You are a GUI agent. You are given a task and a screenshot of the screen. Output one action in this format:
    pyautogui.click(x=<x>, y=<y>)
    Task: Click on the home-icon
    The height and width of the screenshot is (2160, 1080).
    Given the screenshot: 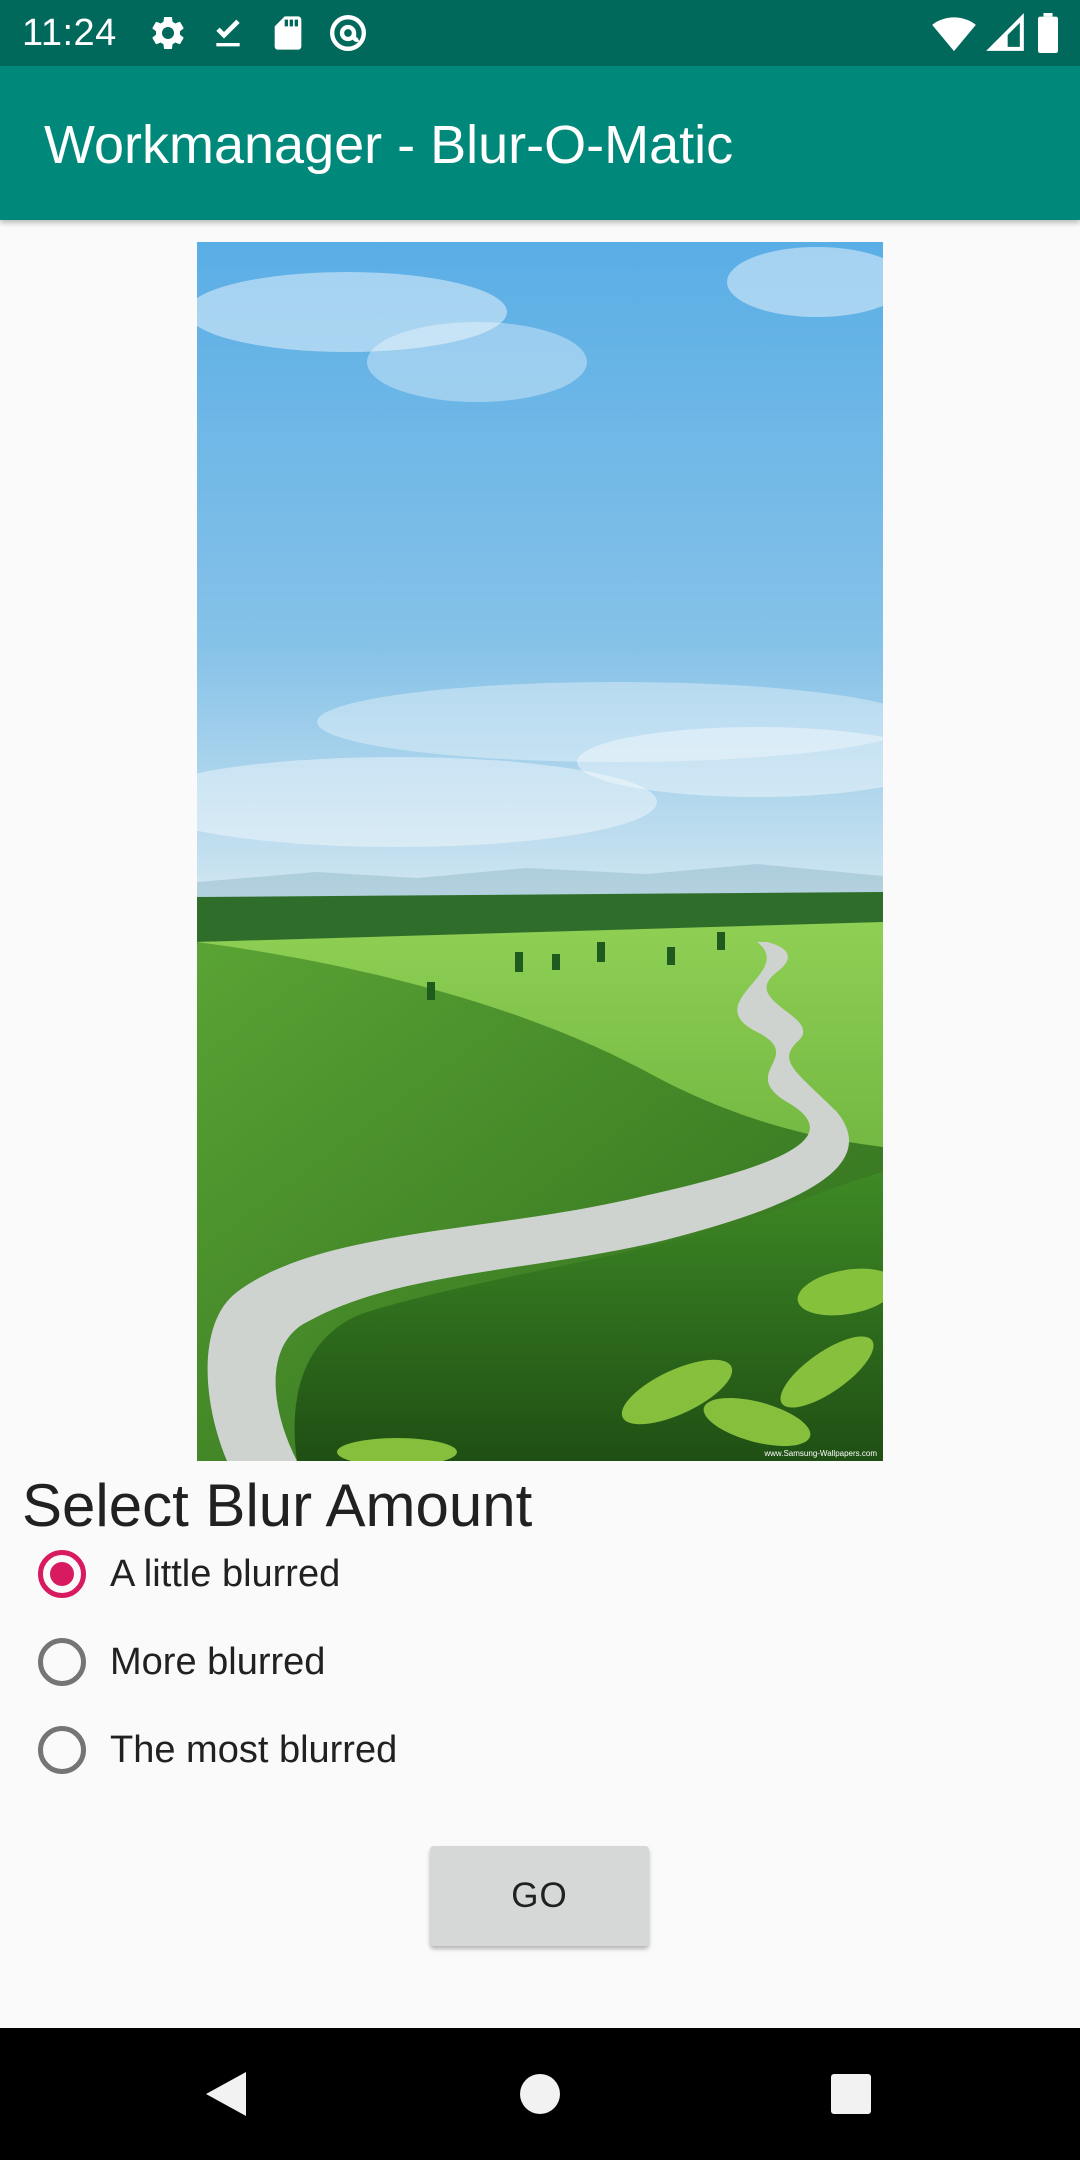 What is the action you would take?
    pyautogui.click(x=540, y=2094)
    